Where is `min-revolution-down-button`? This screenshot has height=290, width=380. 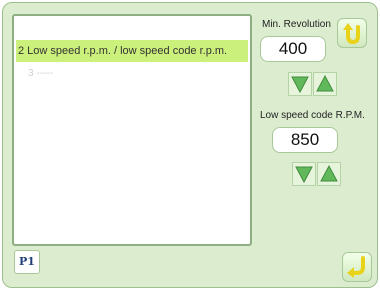
min-revolution-down-button is located at coordinates (300, 84).